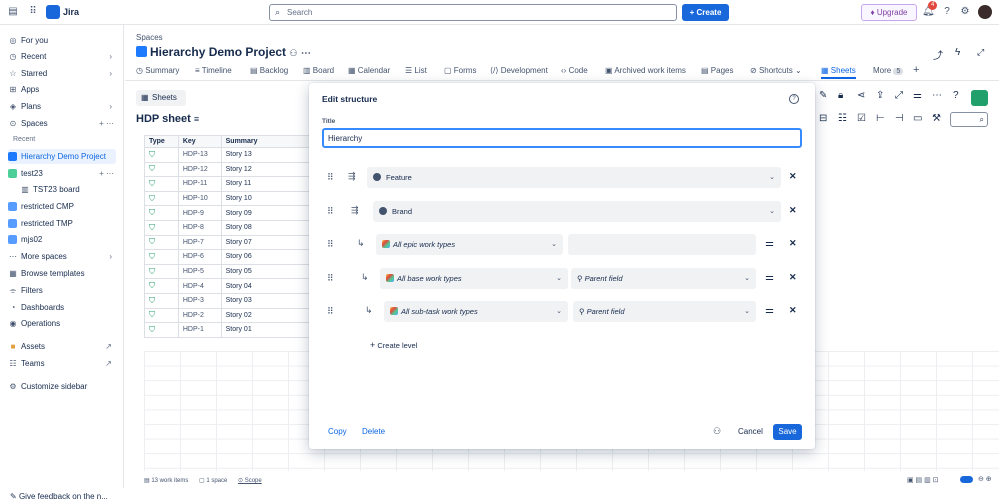 This screenshot has width=999, height=501. I want to click on key-cell: HDP-11, so click(199, 184).